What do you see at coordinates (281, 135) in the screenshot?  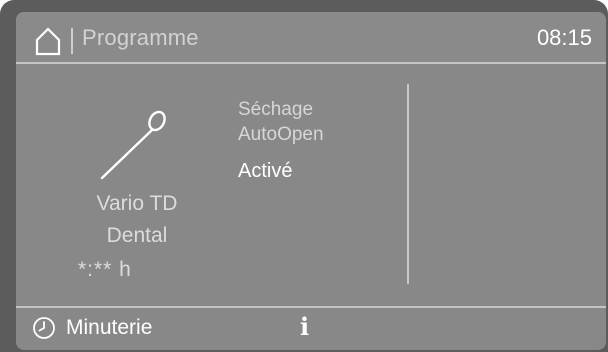 I see `option-label-line2: AutoOpen` at bounding box center [281, 135].